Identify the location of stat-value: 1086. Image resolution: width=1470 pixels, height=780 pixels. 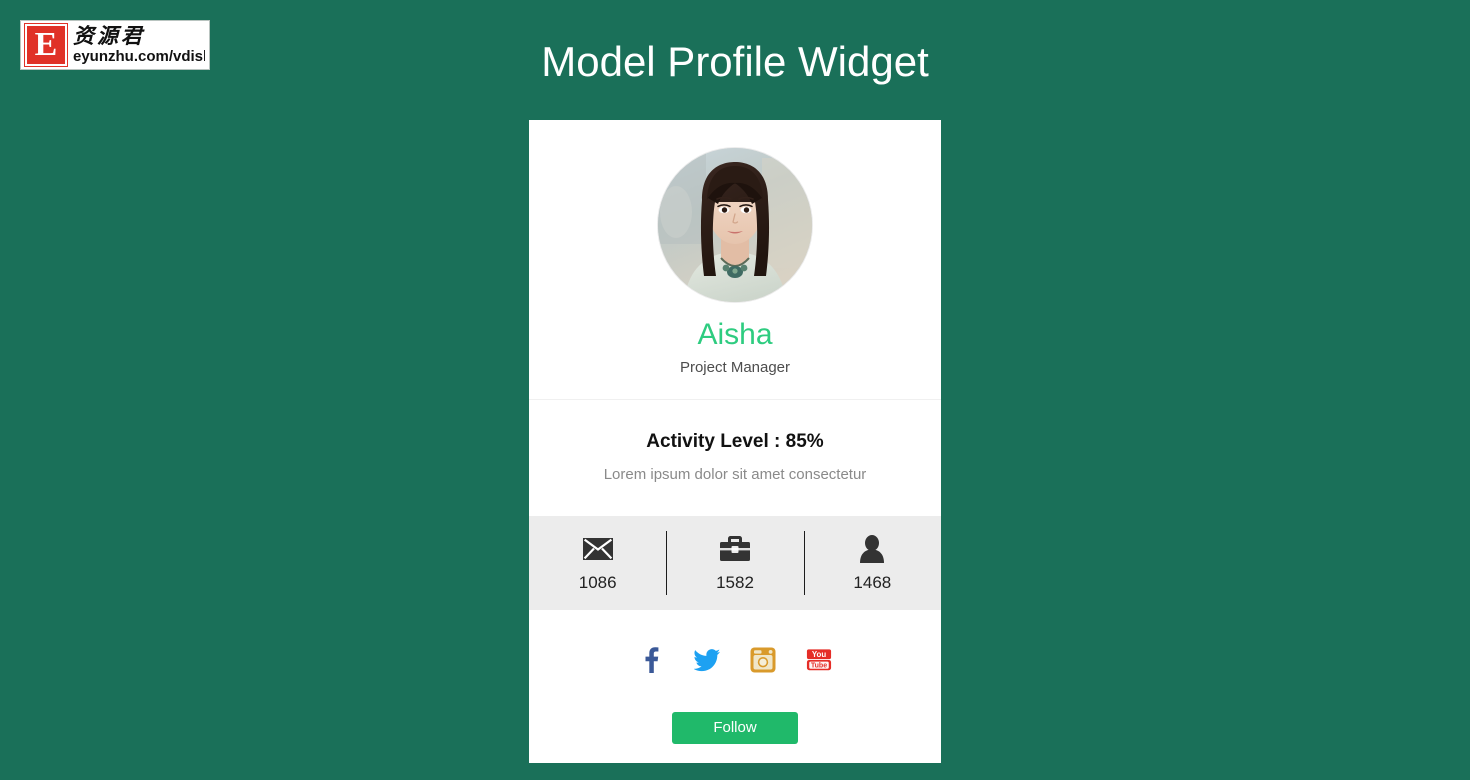
(597, 582).